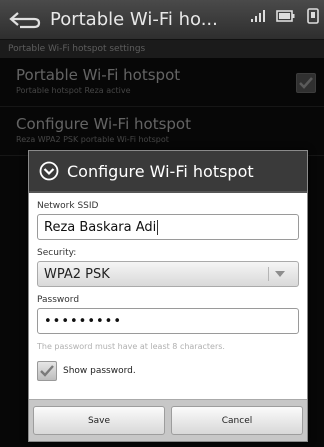  I want to click on password-label: Password, so click(58, 300).